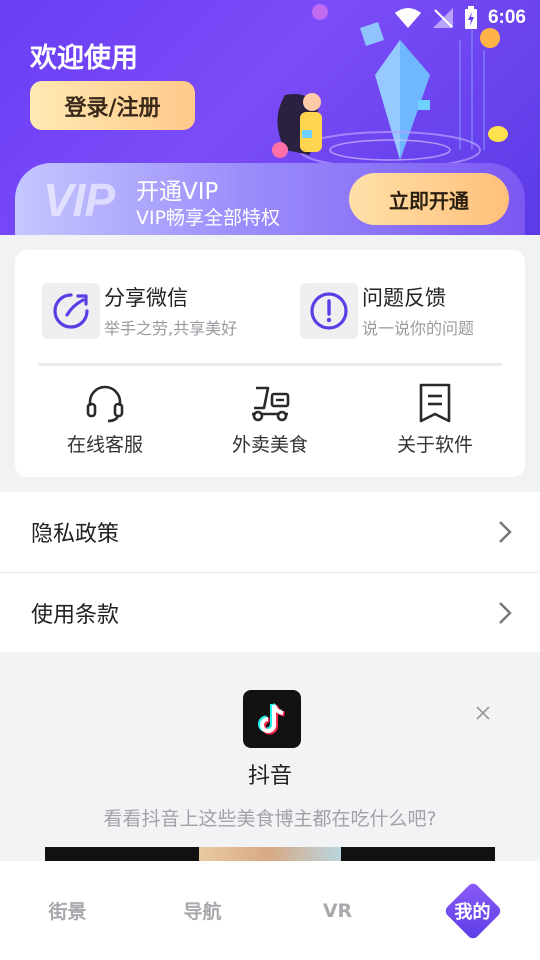  I want to click on feedback-subtitle: 说一说你的问题, so click(418, 328).